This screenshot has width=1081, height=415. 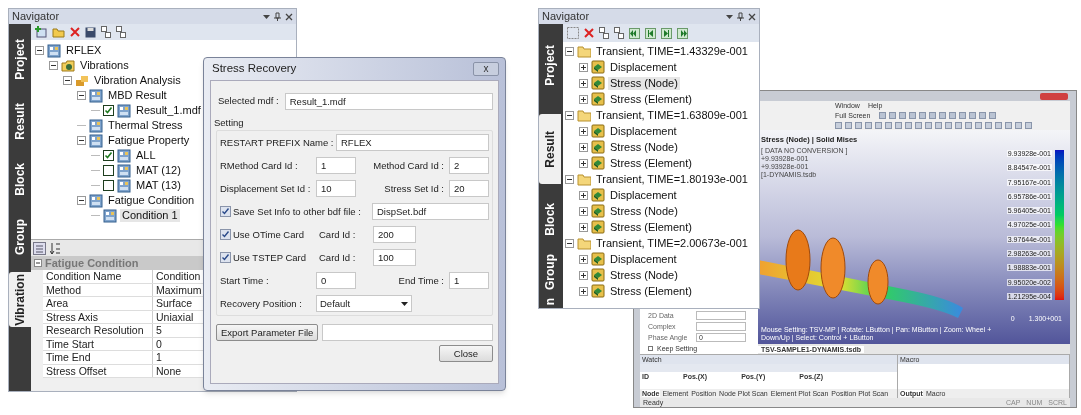 What do you see at coordinates (486, 69) in the screenshot?
I see `close-button: x` at bounding box center [486, 69].